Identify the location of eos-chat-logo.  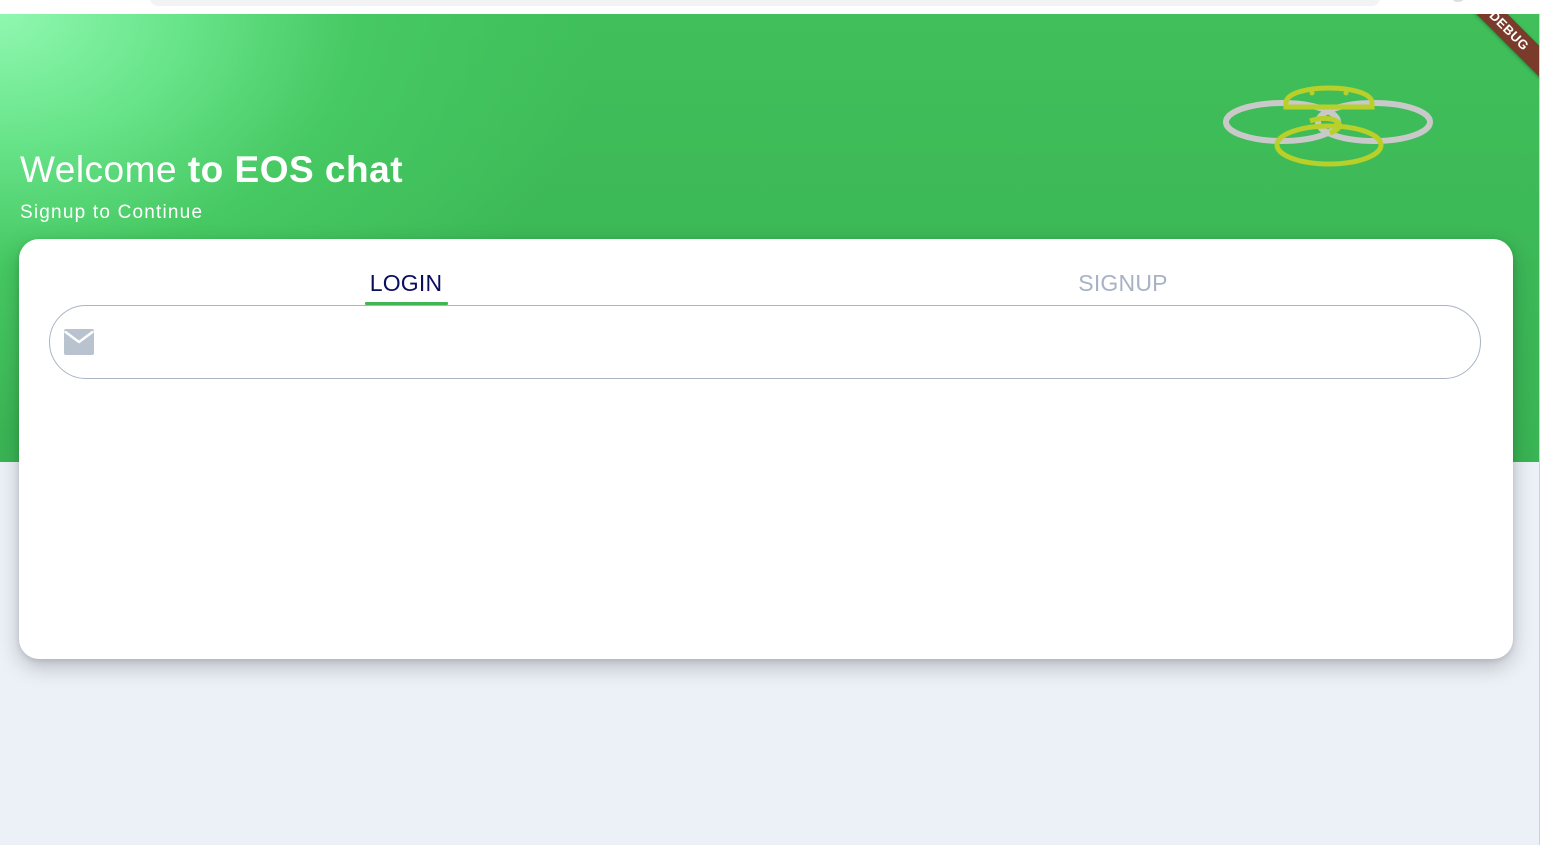
(1328, 126).